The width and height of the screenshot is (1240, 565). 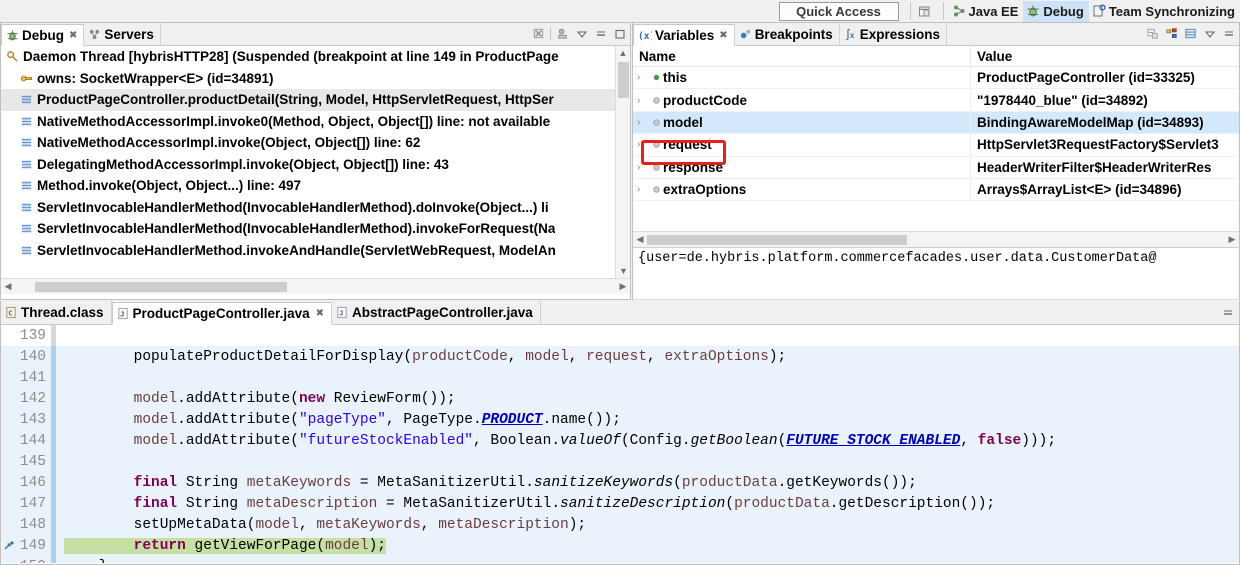 I want to click on code-line-150: 150 }, so click(x=620, y=559).